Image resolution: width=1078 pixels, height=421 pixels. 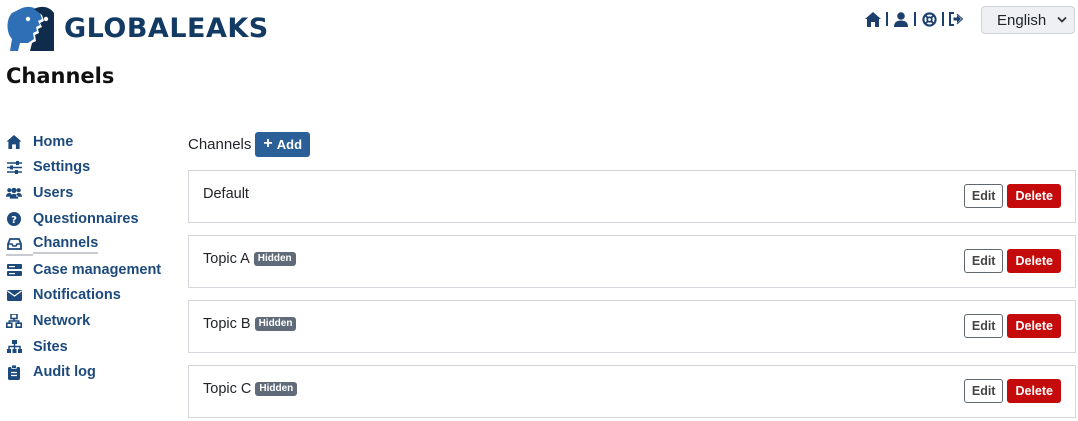 What do you see at coordinates (66, 244) in the screenshot?
I see `sidebar-item-label: Channels` at bounding box center [66, 244].